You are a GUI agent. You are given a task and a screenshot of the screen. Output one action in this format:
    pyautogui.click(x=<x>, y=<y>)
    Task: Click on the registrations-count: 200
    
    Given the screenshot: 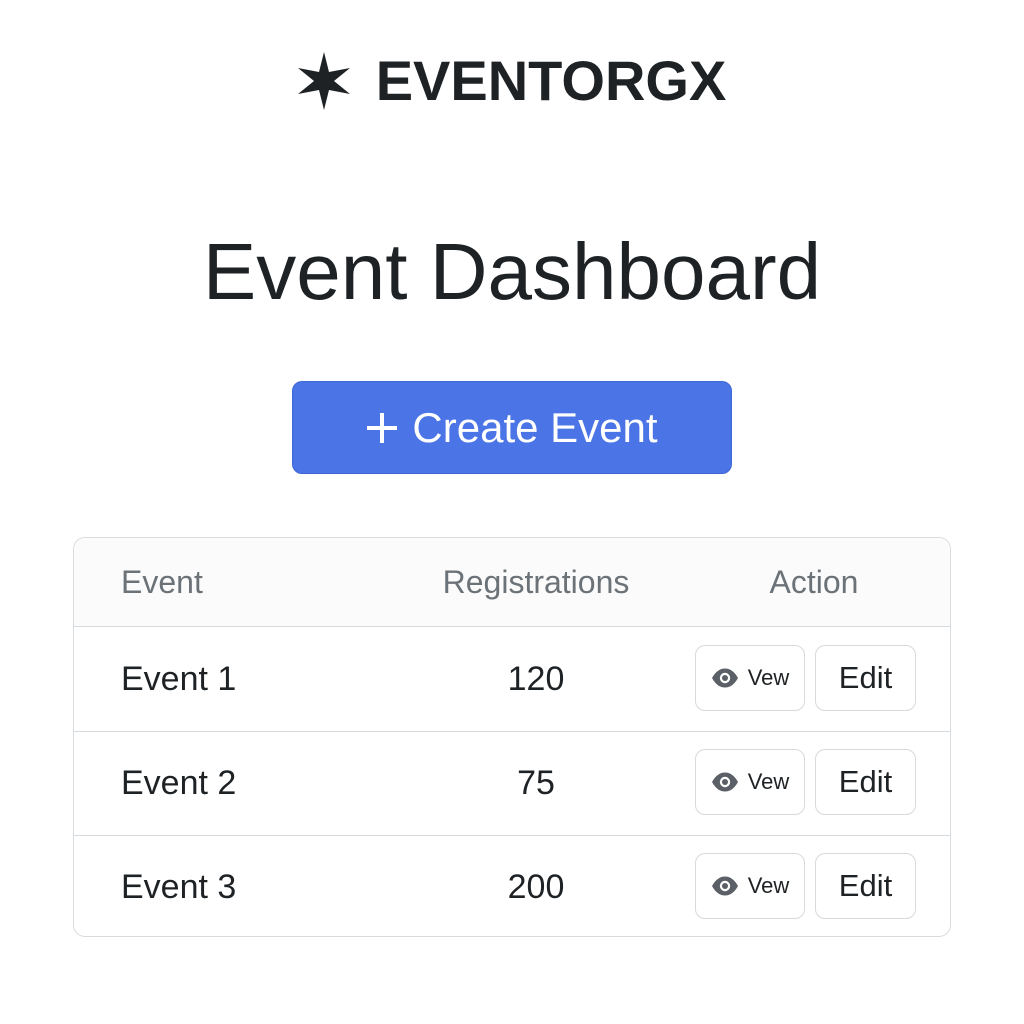 What is the action you would take?
    pyautogui.click(x=536, y=887)
    